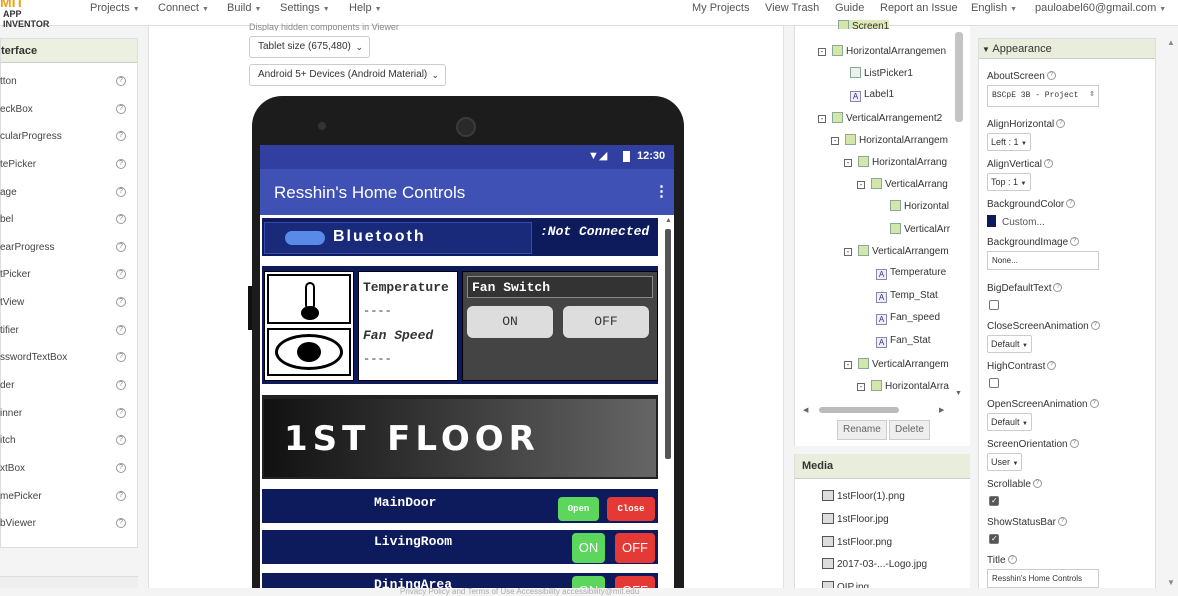  What do you see at coordinates (1171, 311) in the screenshot?
I see `page-scrollbar: ▲ ▼` at bounding box center [1171, 311].